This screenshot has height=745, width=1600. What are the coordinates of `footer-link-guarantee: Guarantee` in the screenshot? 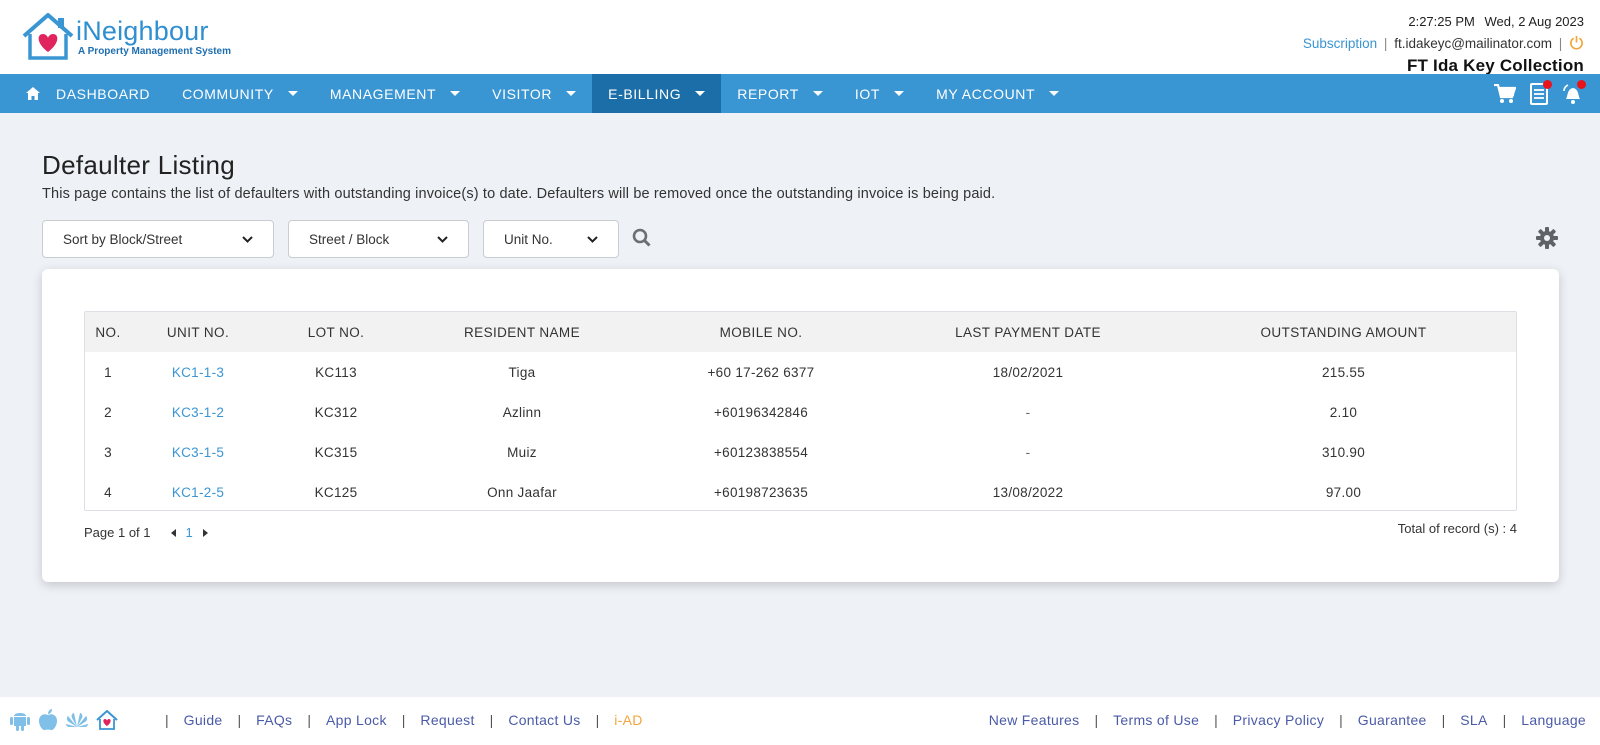 It's located at (1392, 720).